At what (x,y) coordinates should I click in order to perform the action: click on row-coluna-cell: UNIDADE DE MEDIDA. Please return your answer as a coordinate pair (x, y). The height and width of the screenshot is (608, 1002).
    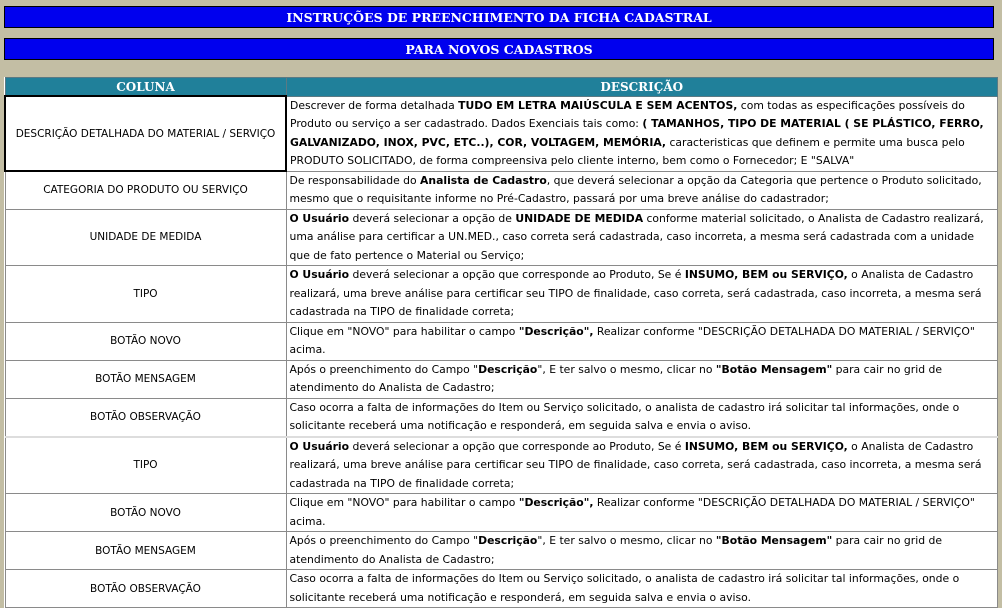
    Looking at the image, I should click on (145, 237).